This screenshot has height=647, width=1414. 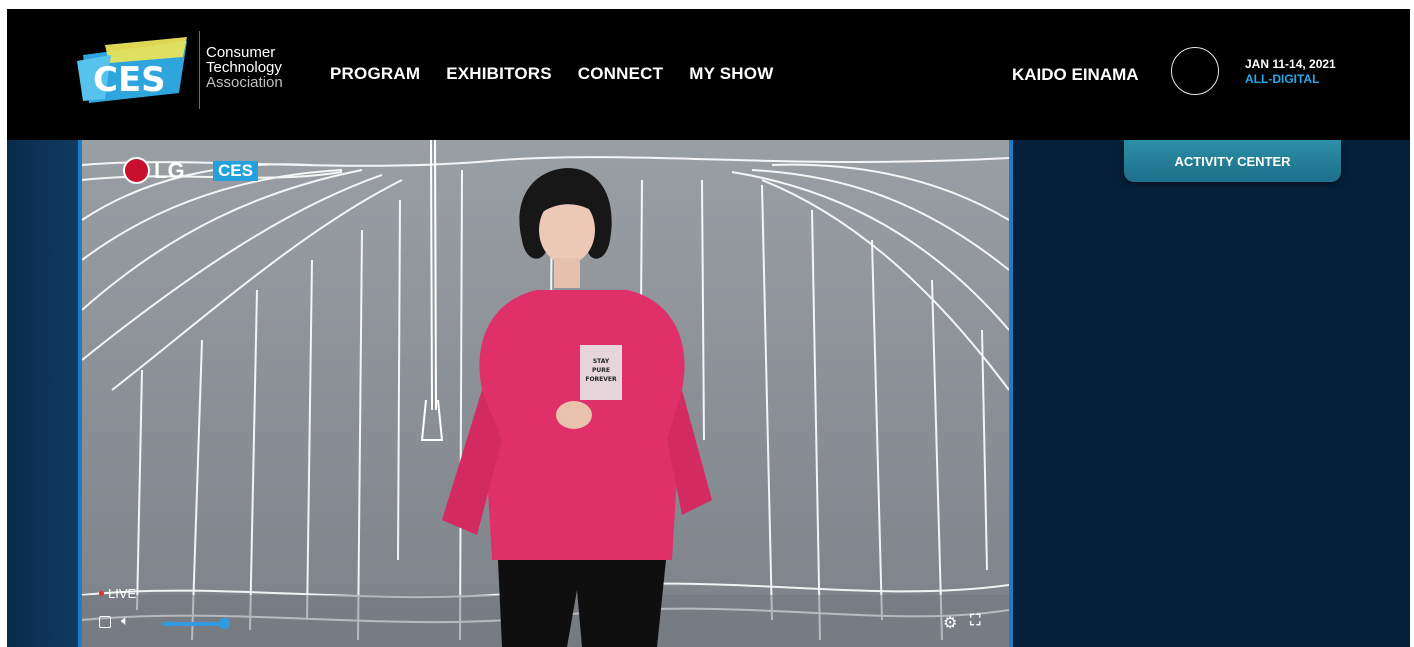 What do you see at coordinates (1075, 75) in the screenshot?
I see `user-name: KAIDO EINAMA` at bounding box center [1075, 75].